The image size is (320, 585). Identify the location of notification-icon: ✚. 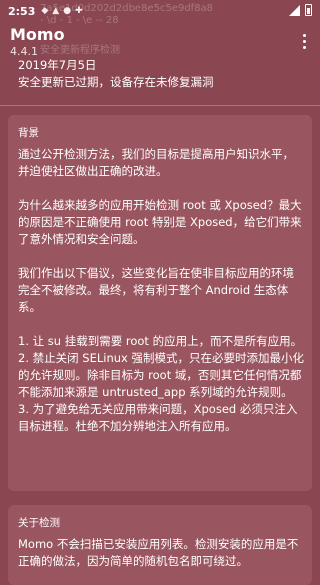
(79, 11).